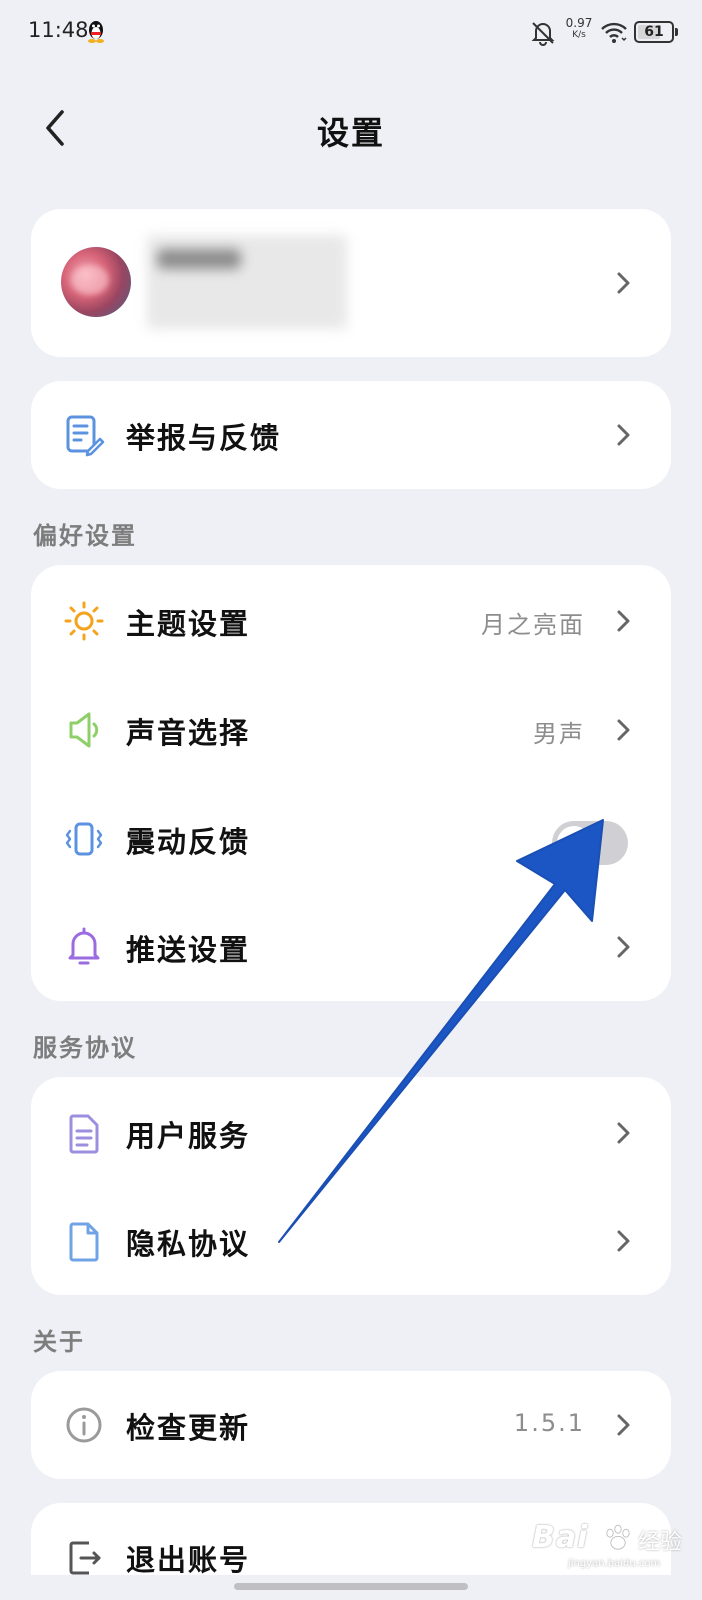  What do you see at coordinates (560, 1537) in the screenshot?
I see `watermark-brand: Bai` at bounding box center [560, 1537].